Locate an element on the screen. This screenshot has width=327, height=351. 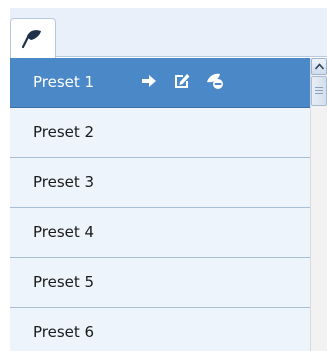
clear-preset-button is located at coordinates (215, 81).